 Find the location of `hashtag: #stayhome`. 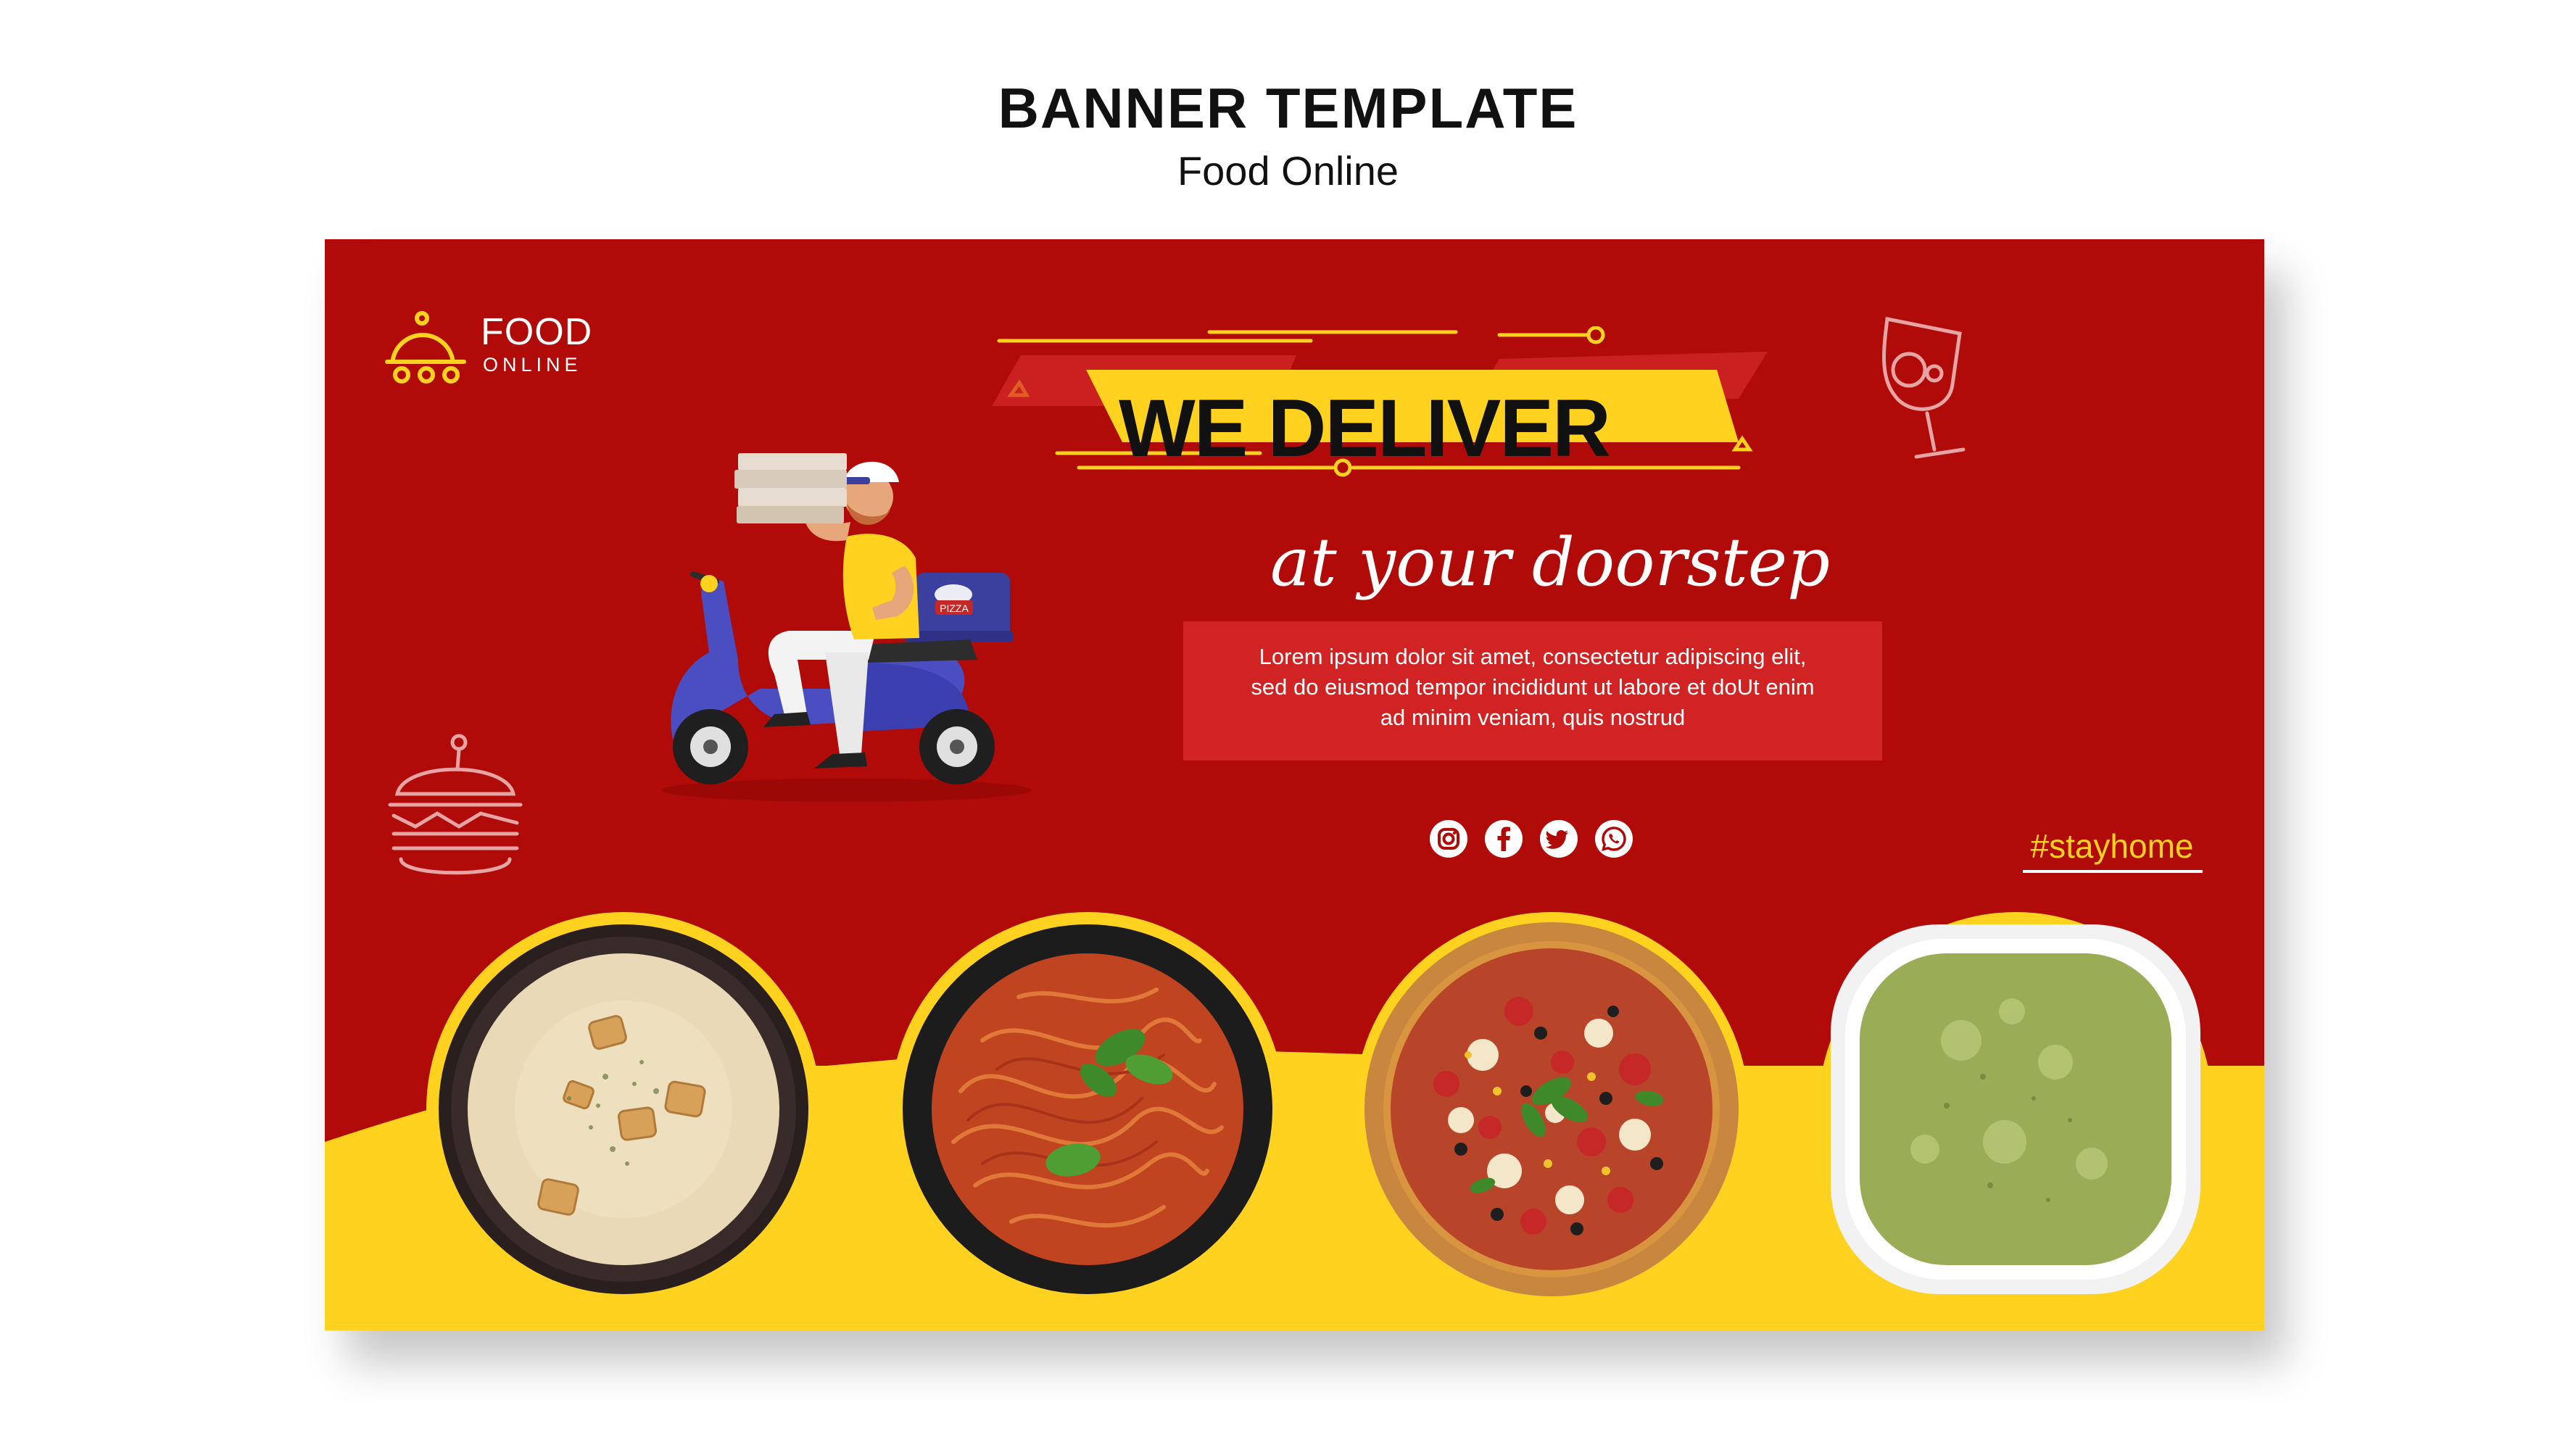

hashtag: #stayhome is located at coordinates (2112, 846).